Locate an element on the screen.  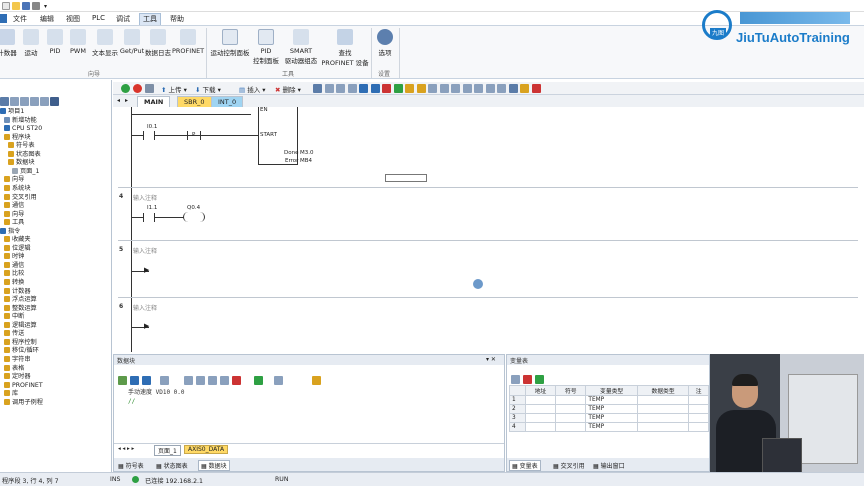
wizard-counter-button: 计数器 is located at coordinates (9, 43).